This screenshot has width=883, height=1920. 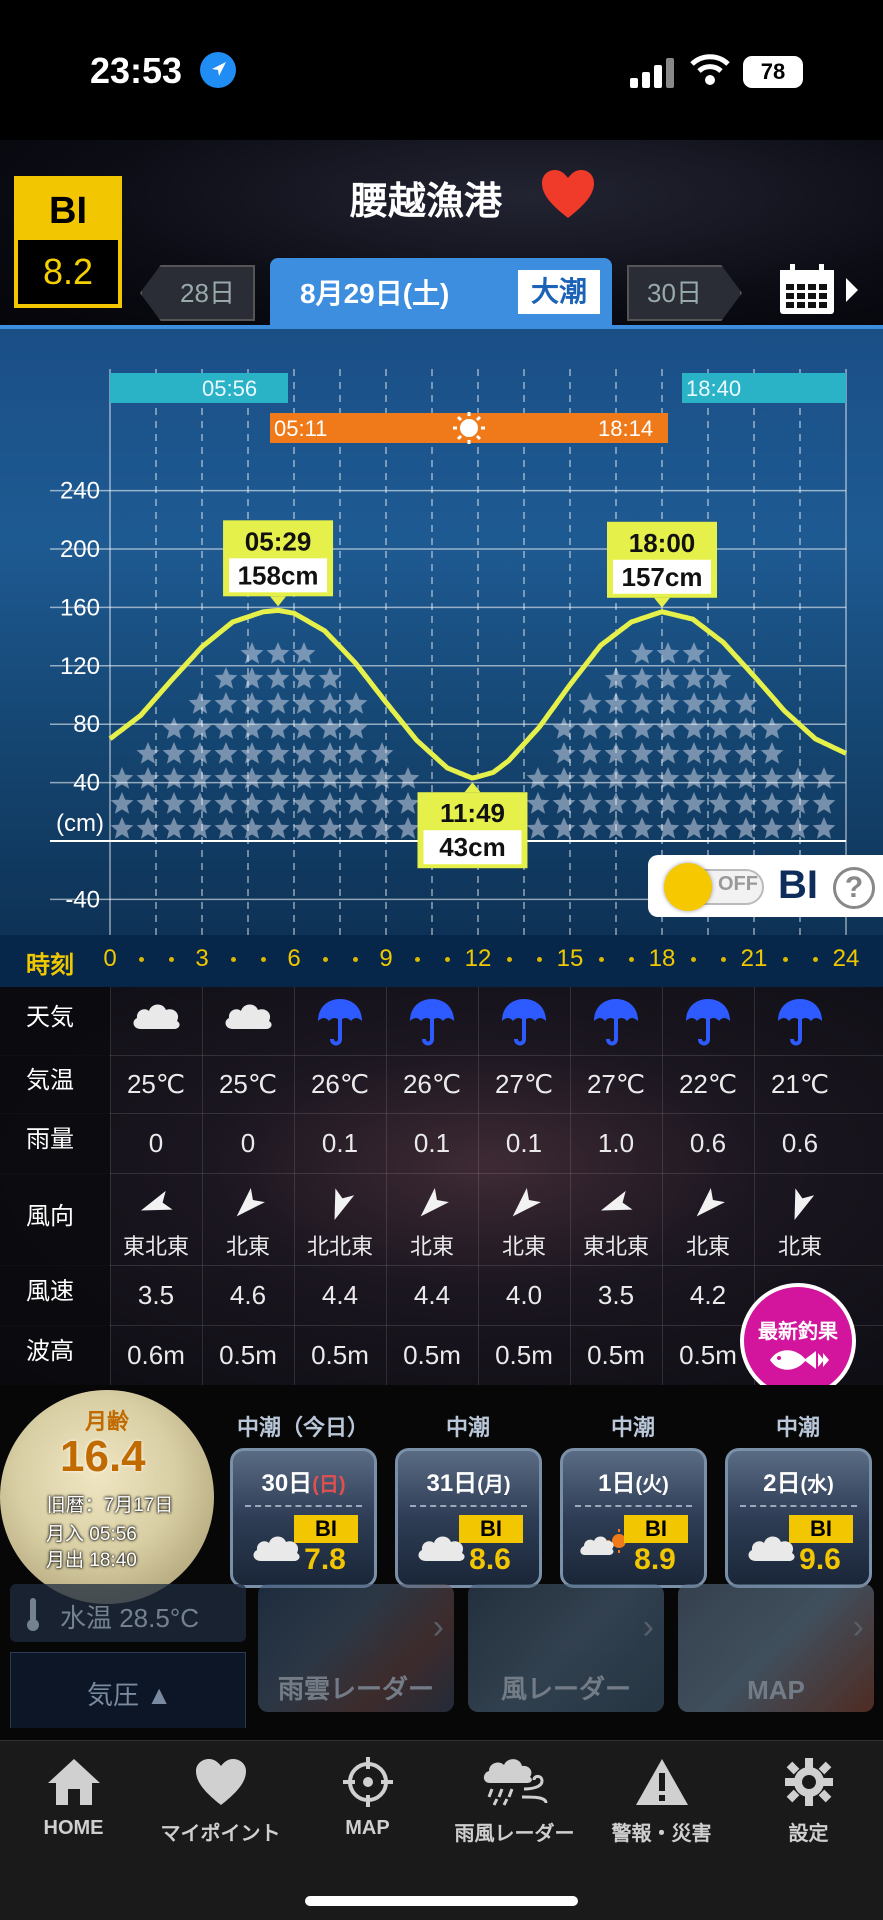 I want to click on tab-gear: 設定, so click(x=808, y=1801).